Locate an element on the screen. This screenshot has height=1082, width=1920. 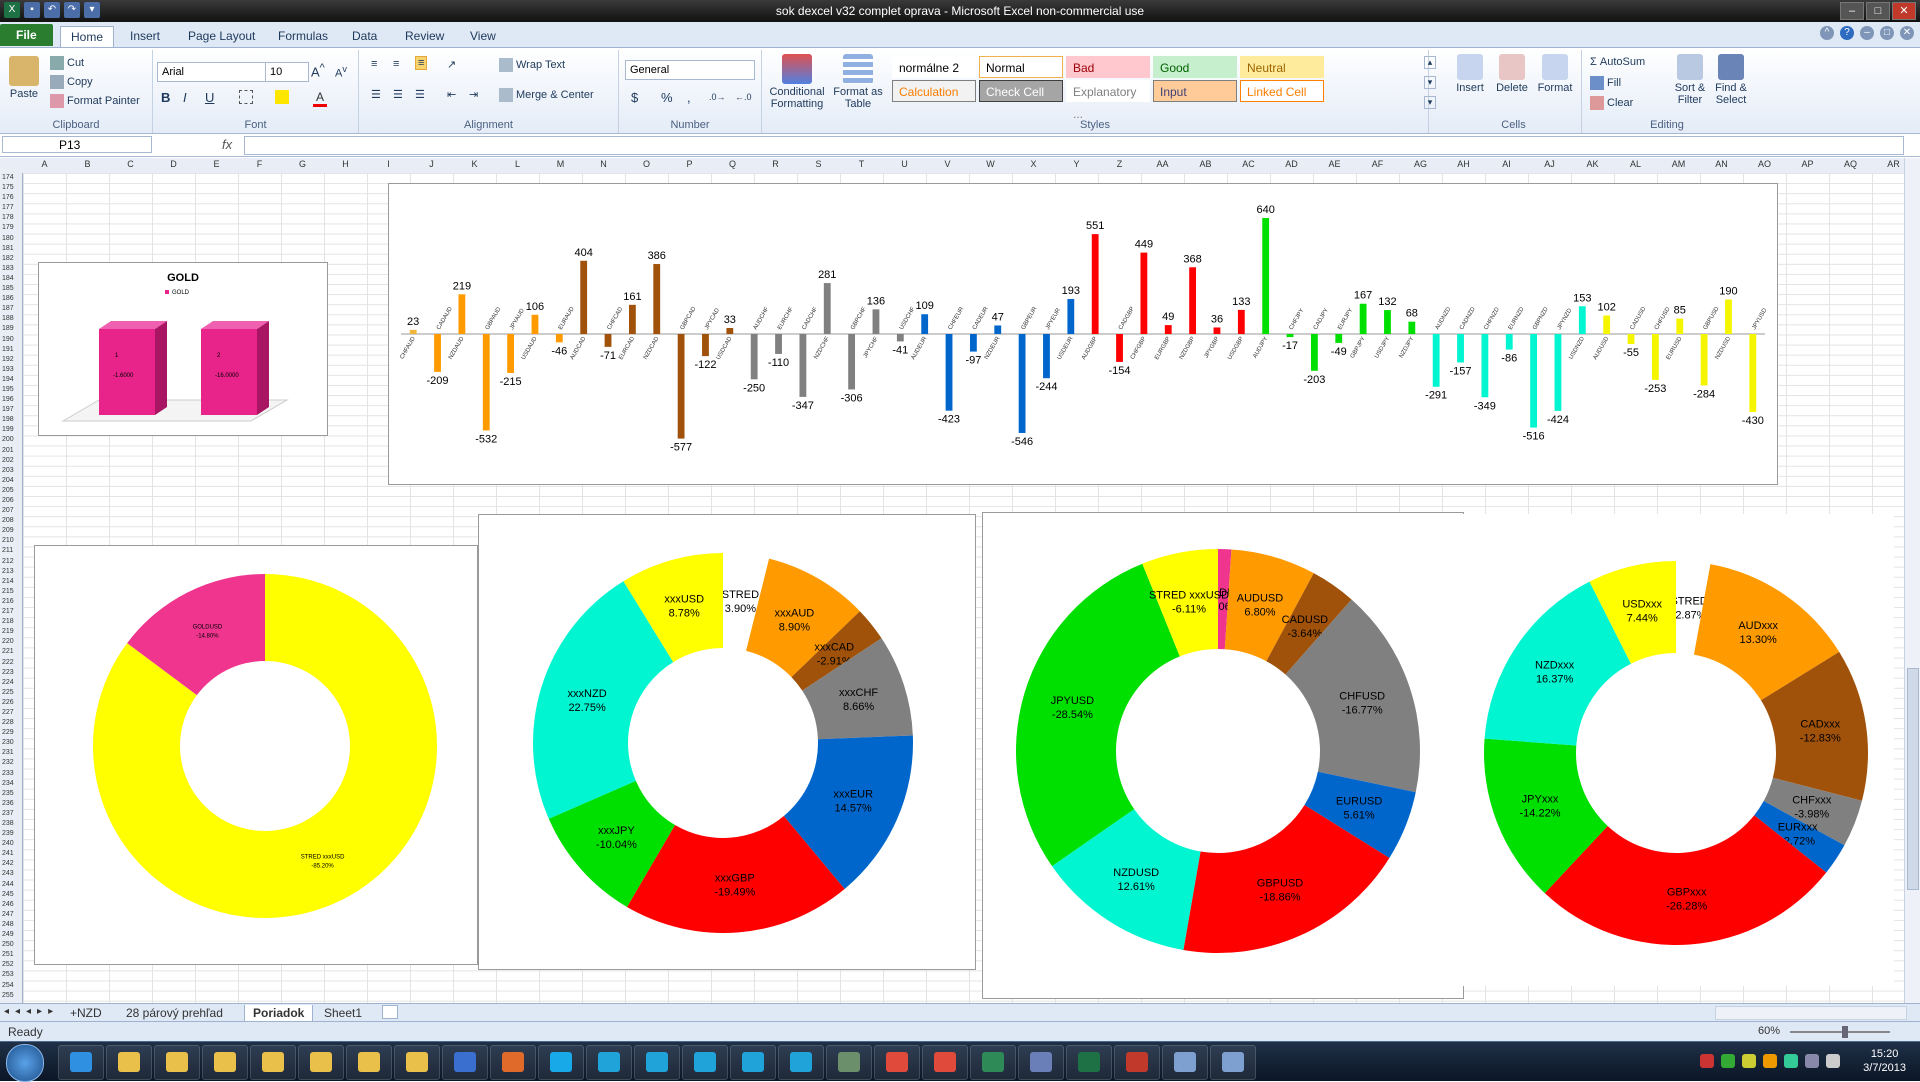
row-header: 247 is located at coordinates (11, 915).